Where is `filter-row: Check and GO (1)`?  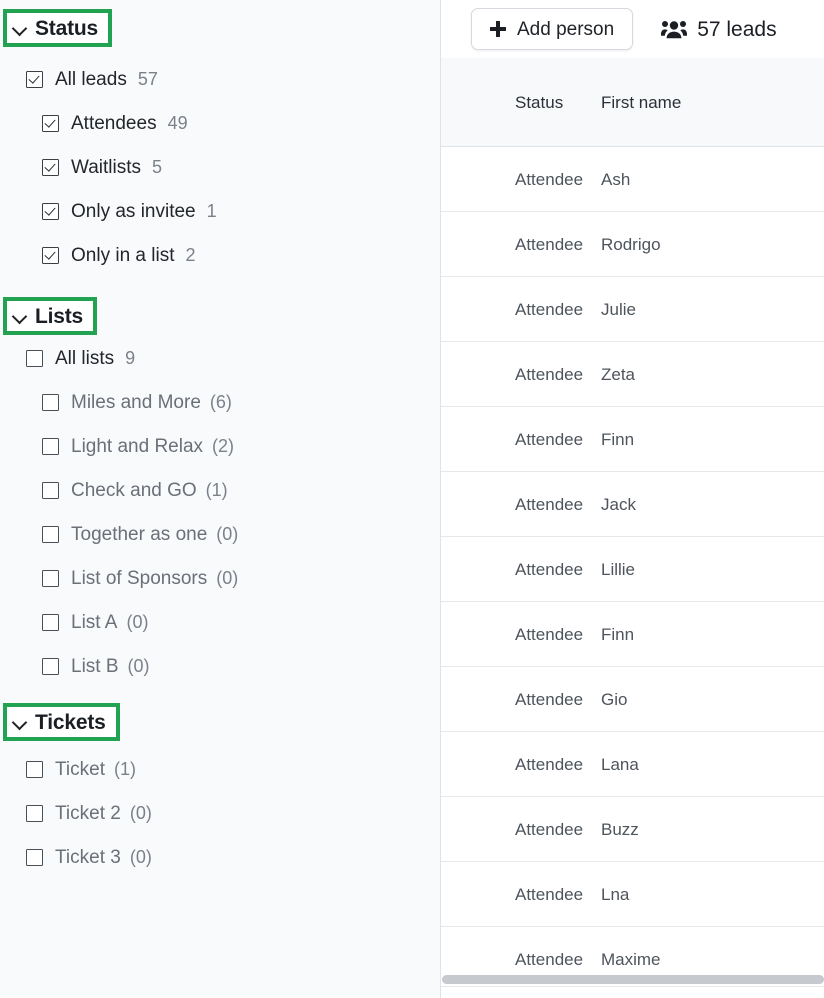
filter-row: Check and GO (1) is located at coordinates (135, 490).